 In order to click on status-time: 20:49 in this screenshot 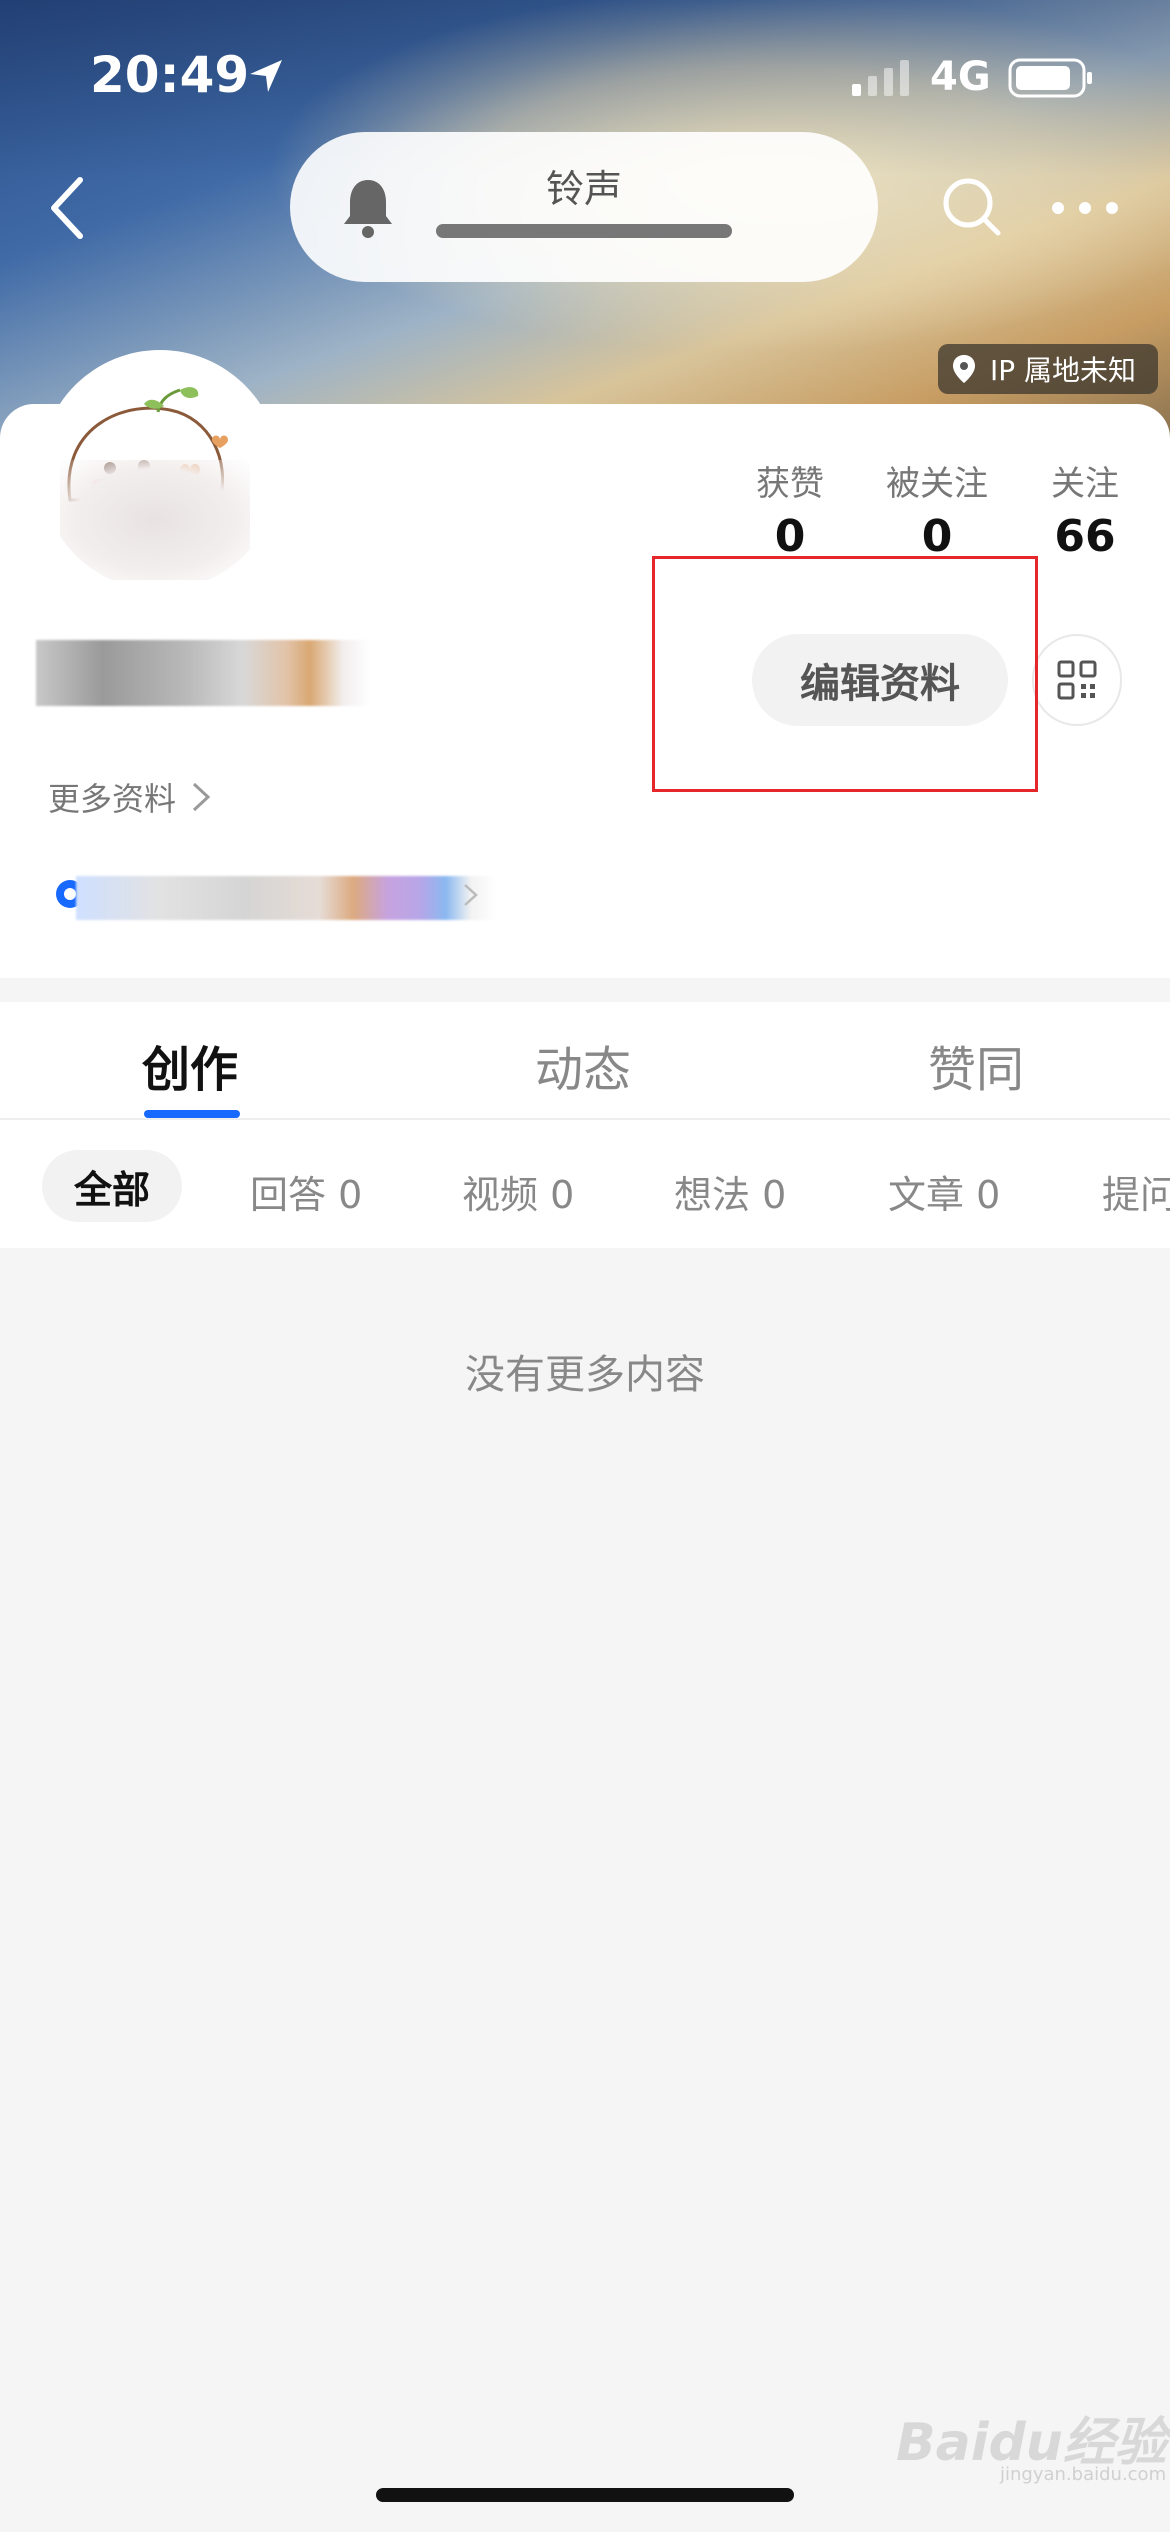, I will do `click(170, 75)`.